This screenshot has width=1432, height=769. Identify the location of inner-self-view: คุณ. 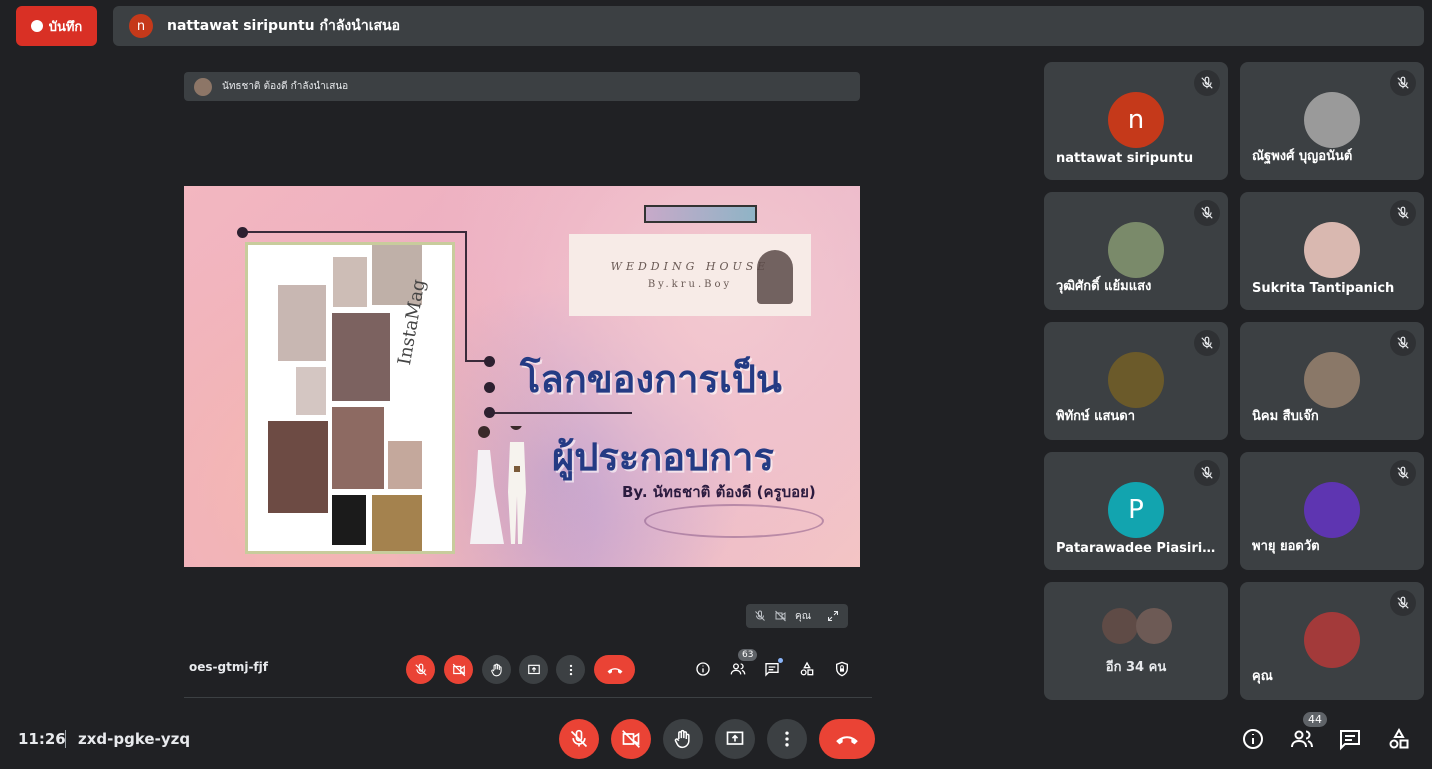
(797, 616).